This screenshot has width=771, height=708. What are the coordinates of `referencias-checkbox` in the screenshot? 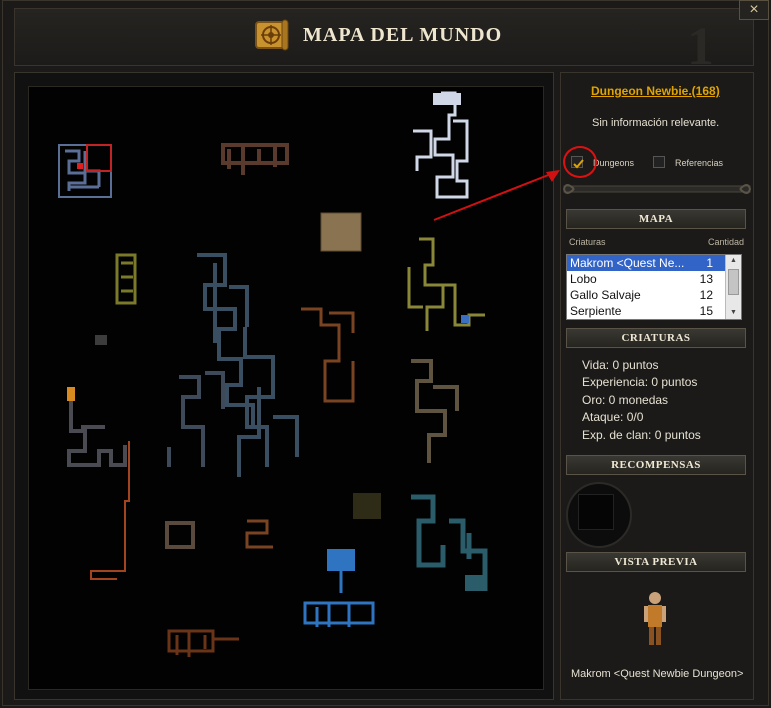 It's located at (659, 162).